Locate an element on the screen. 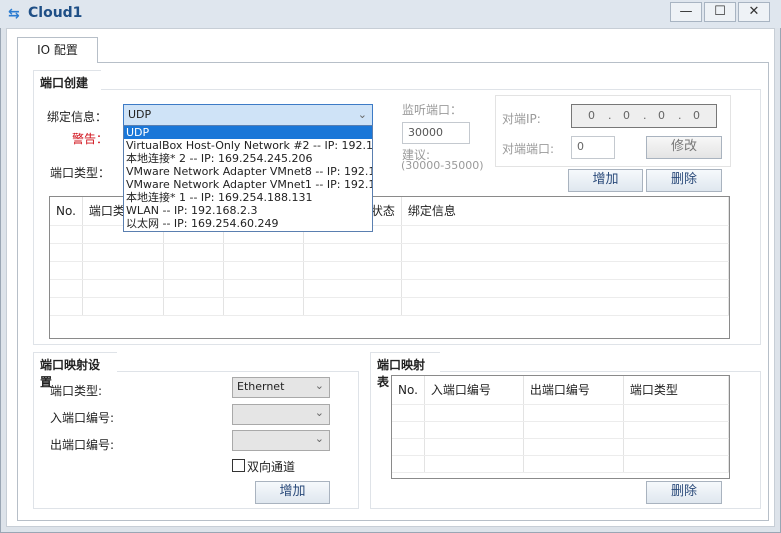 This screenshot has width=781, height=533. in-port-select: ⌄ is located at coordinates (281, 414).